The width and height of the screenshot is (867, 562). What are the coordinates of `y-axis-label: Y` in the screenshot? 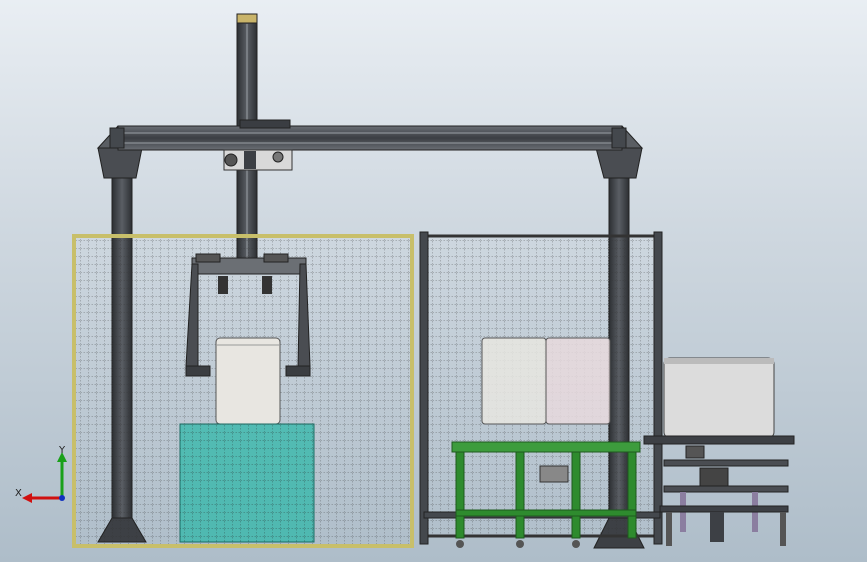 It's located at (62, 450).